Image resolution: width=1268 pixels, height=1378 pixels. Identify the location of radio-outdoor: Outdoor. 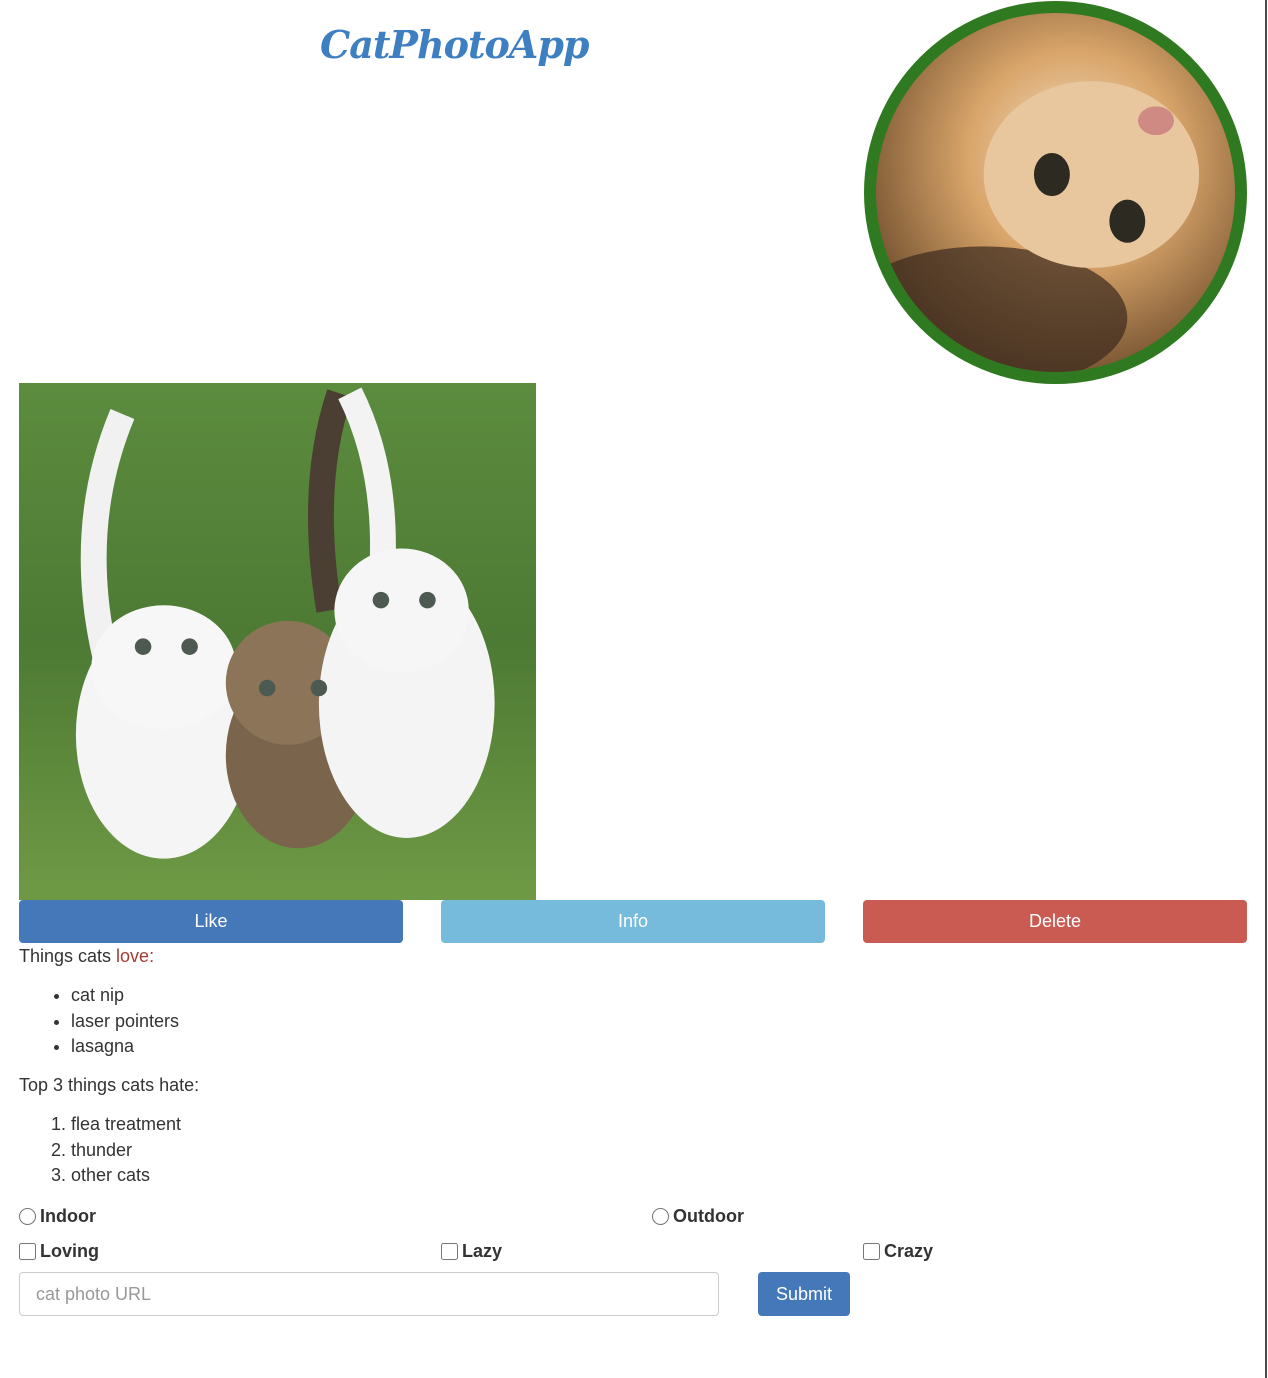
(698, 1216).